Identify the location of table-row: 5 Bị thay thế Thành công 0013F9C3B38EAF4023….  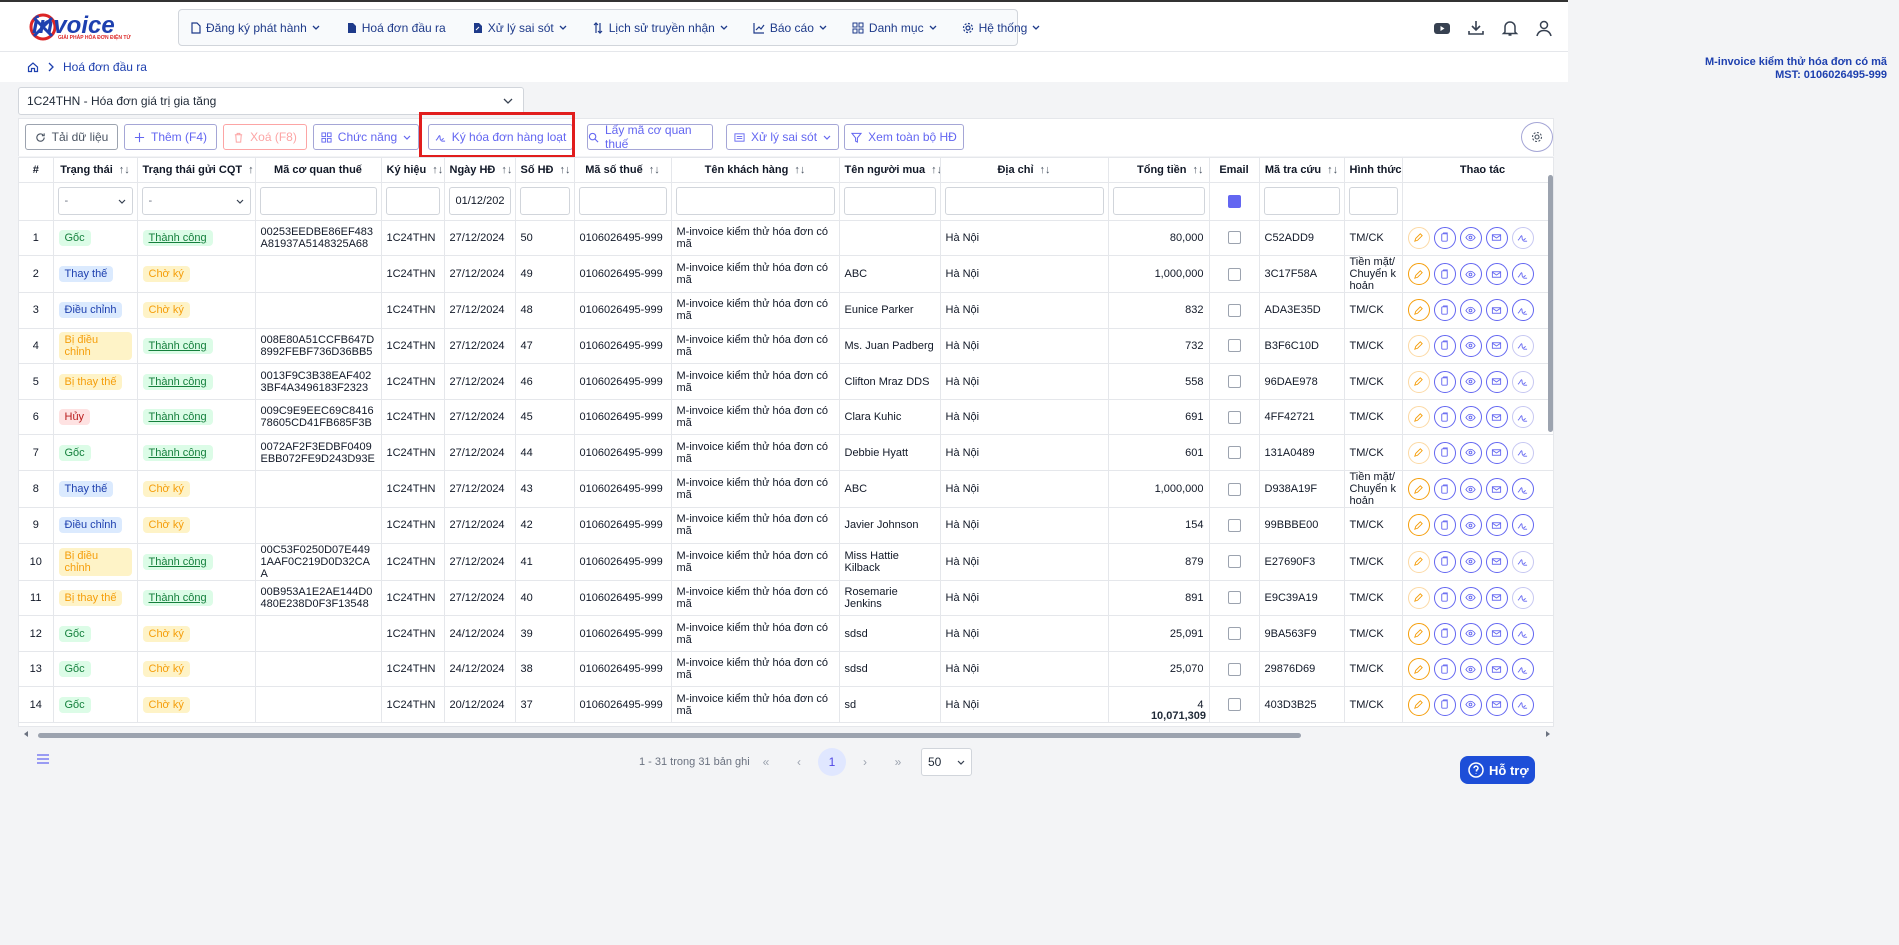
(786, 381).